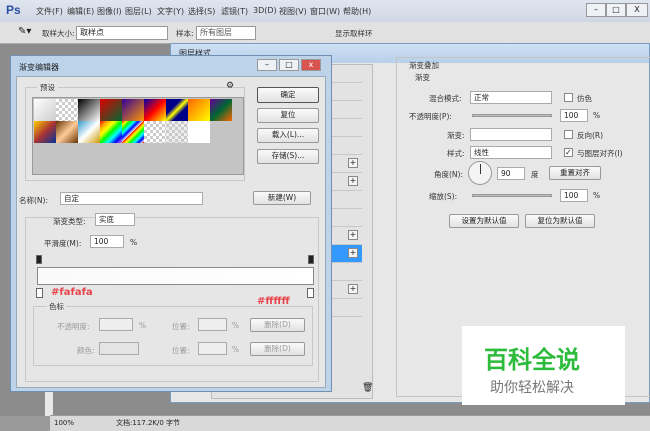  I want to click on menu-item: 文件(F), so click(49, 11).